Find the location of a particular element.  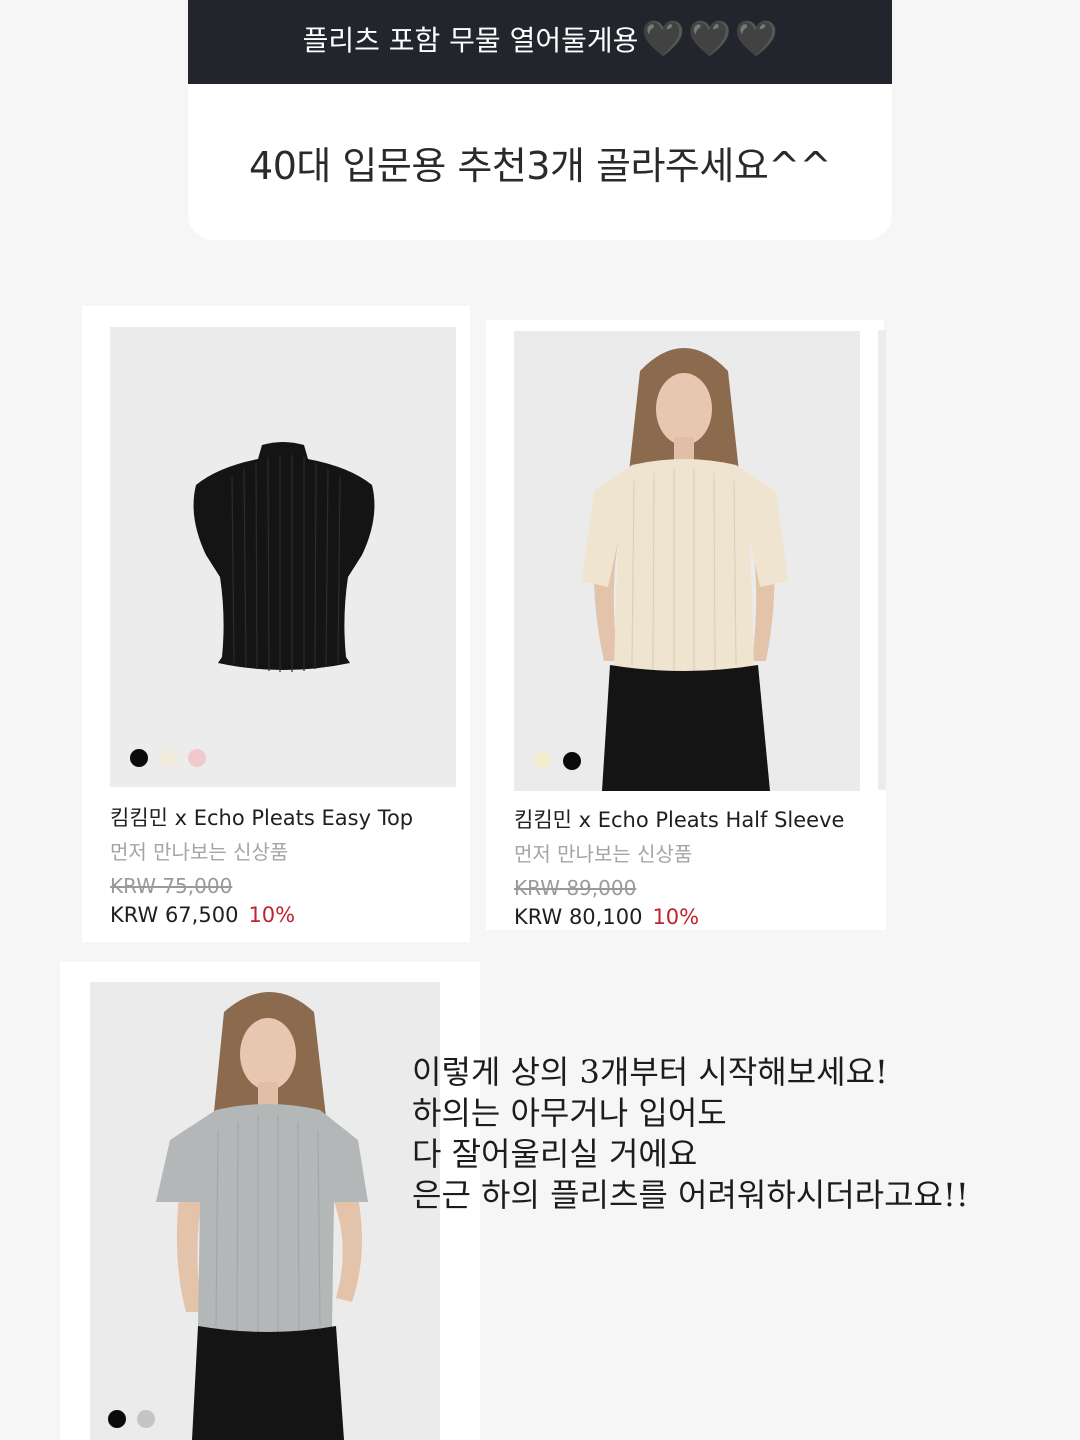

price-row: KRW 67,500 10% is located at coordinates (202, 915).